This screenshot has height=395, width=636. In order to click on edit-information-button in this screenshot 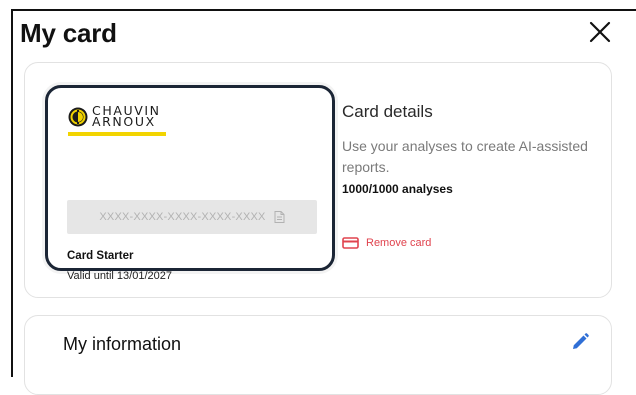, I will do `click(580, 342)`.